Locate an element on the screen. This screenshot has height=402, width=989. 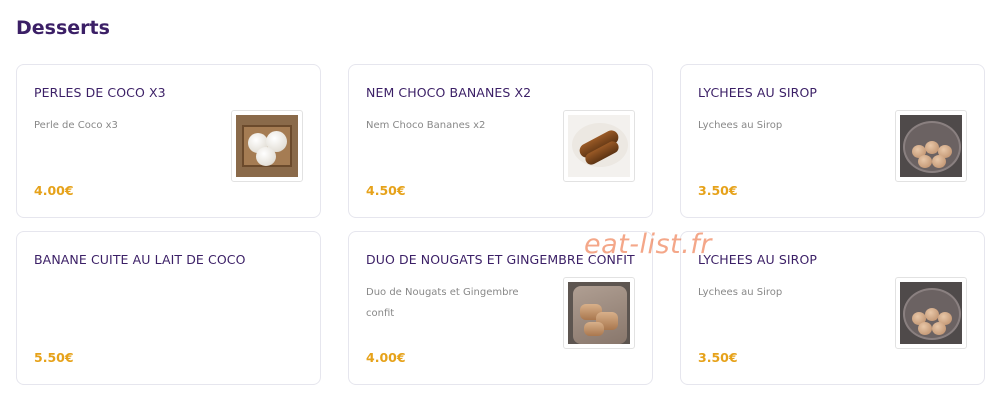
watermark: eat-list.fr is located at coordinates (648, 244).